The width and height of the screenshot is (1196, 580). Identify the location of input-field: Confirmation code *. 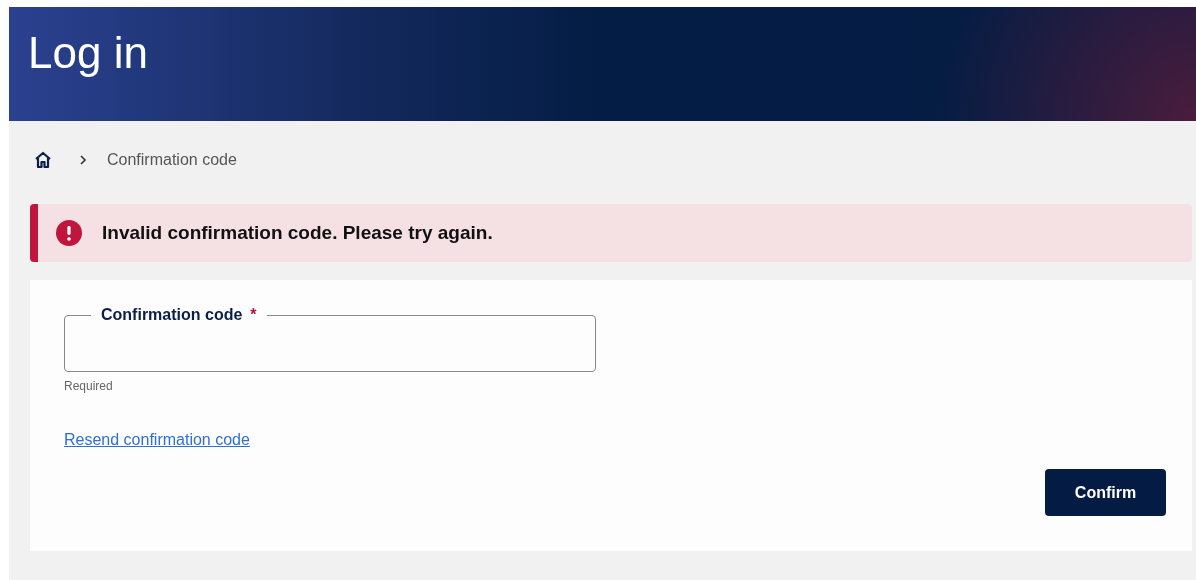
(330, 339).